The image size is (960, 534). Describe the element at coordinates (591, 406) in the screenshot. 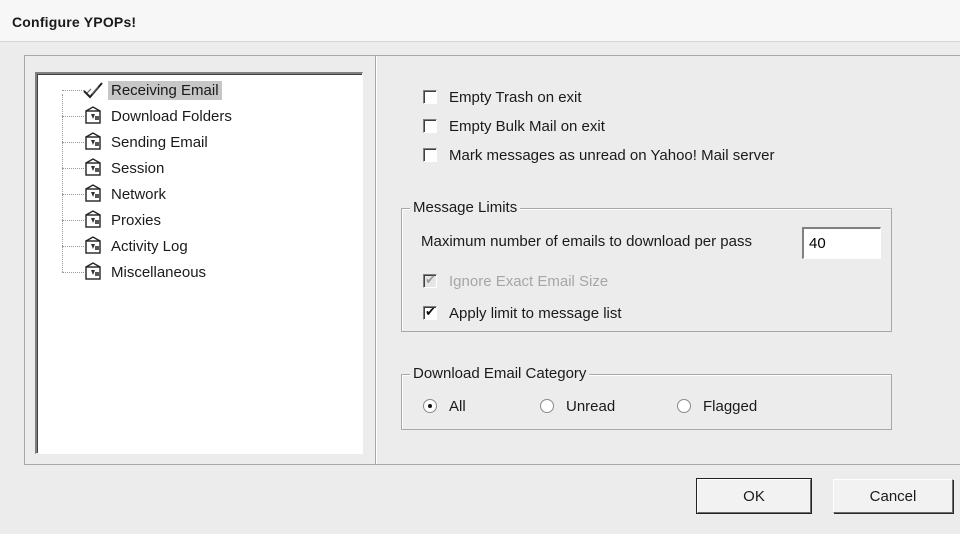

I see `category-unread-label: Unread` at that location.